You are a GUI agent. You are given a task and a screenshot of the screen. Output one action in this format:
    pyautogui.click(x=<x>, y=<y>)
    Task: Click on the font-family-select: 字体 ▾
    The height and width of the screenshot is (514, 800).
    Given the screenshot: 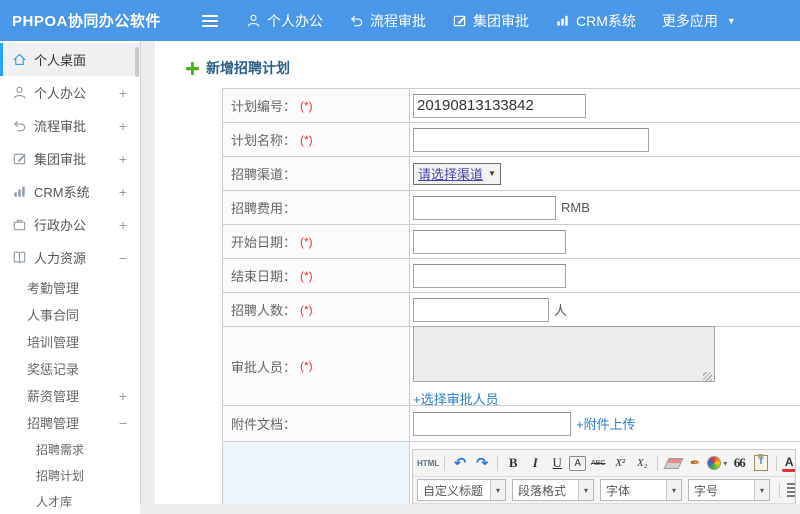 What is the action you would take?
    pyautogui.click(x=641, y=490)
    